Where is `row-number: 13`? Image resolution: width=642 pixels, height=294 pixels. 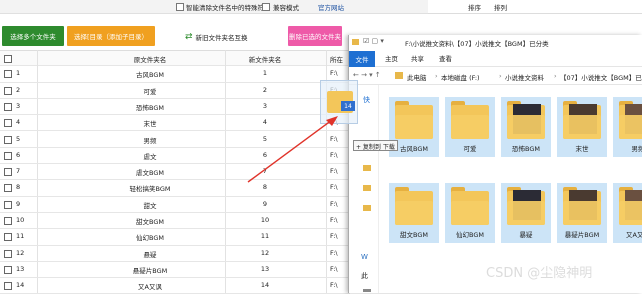
row-number: 13 is located at coordinates (20, 268).